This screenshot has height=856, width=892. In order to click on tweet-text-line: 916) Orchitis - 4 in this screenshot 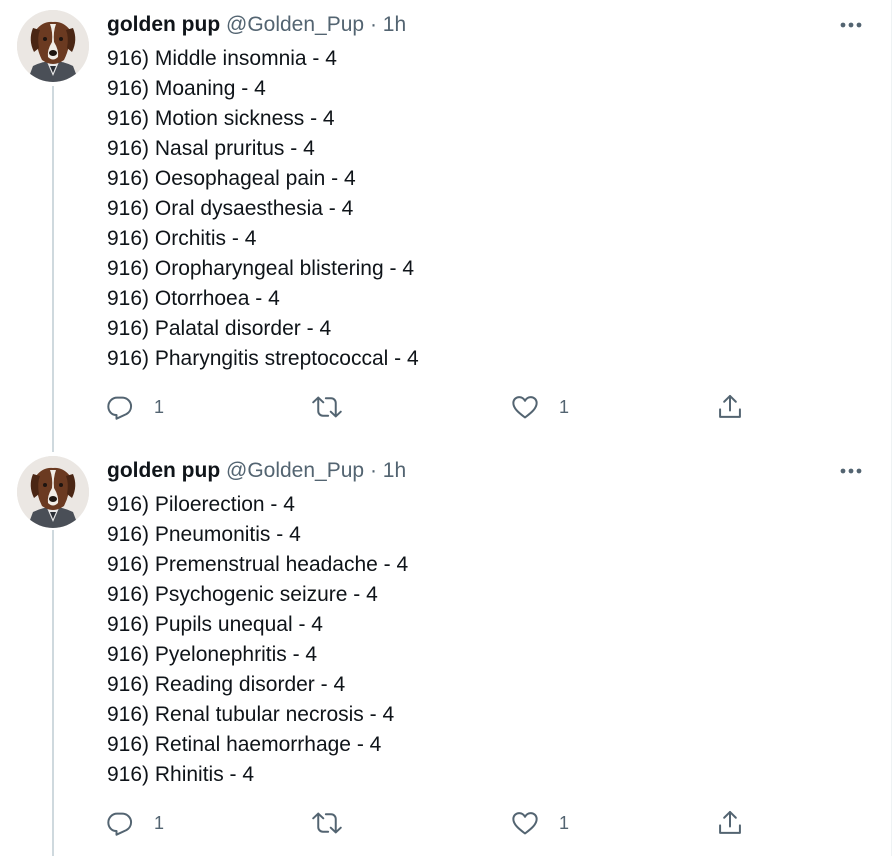, I will do `click(182, 238)`.